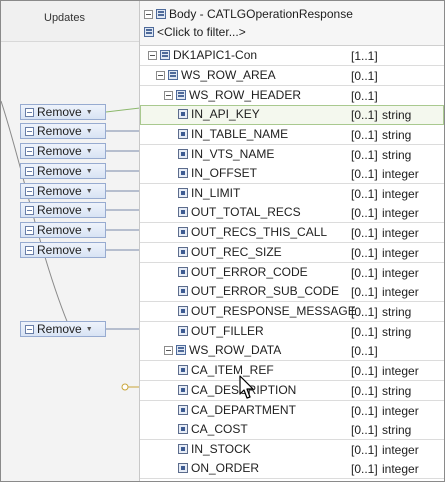  I want to click on filter-prompt: <Click to filter...>, so click(201, 32).